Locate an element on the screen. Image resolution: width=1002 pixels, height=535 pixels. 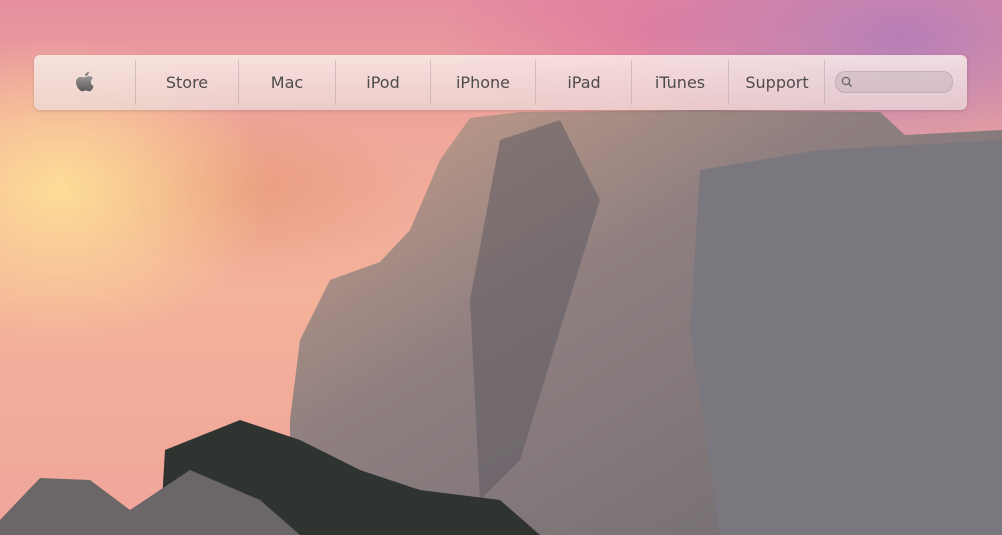
nav-divider is located at coordinates (824, 82).